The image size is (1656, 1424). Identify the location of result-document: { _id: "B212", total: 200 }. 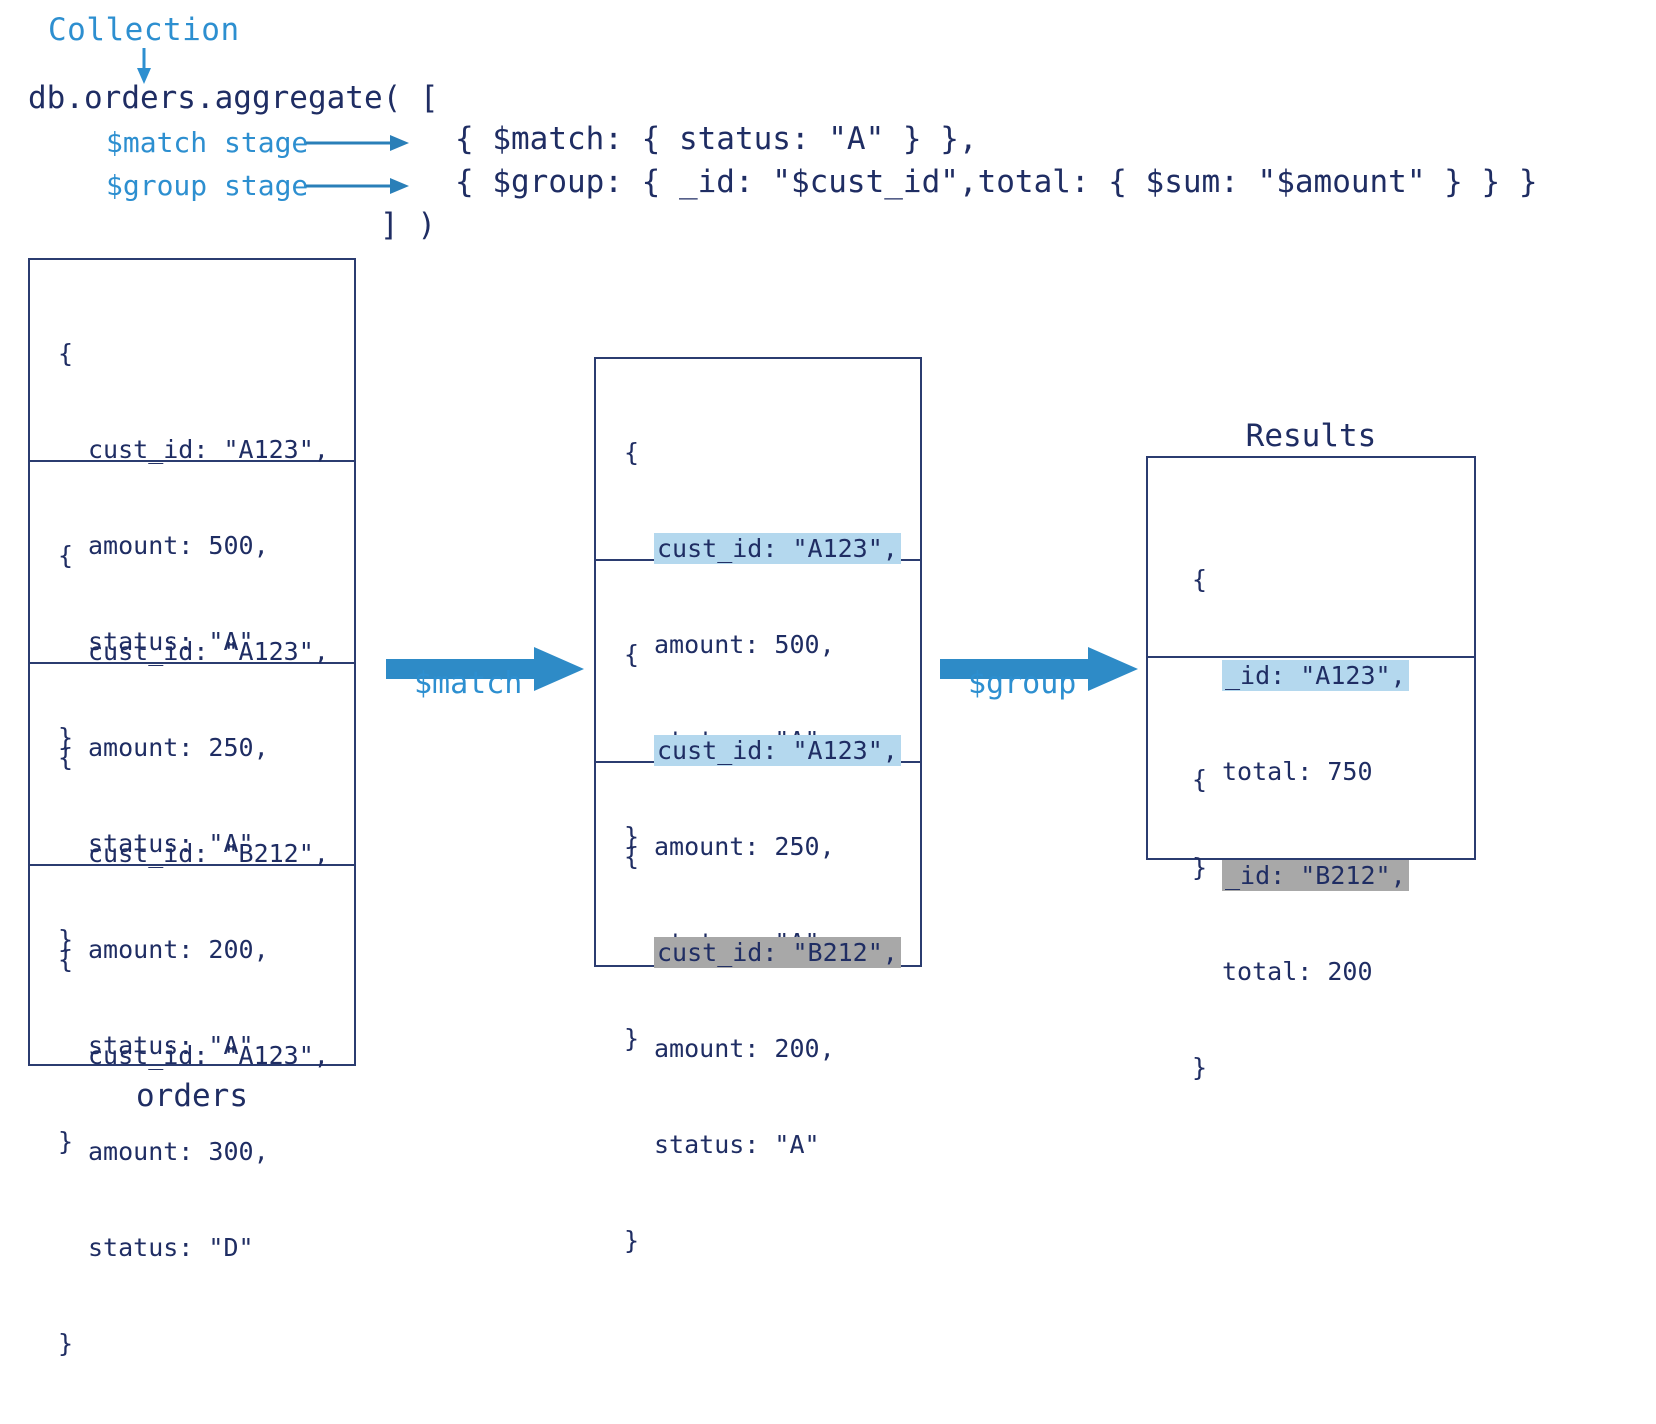
(1311, 870).